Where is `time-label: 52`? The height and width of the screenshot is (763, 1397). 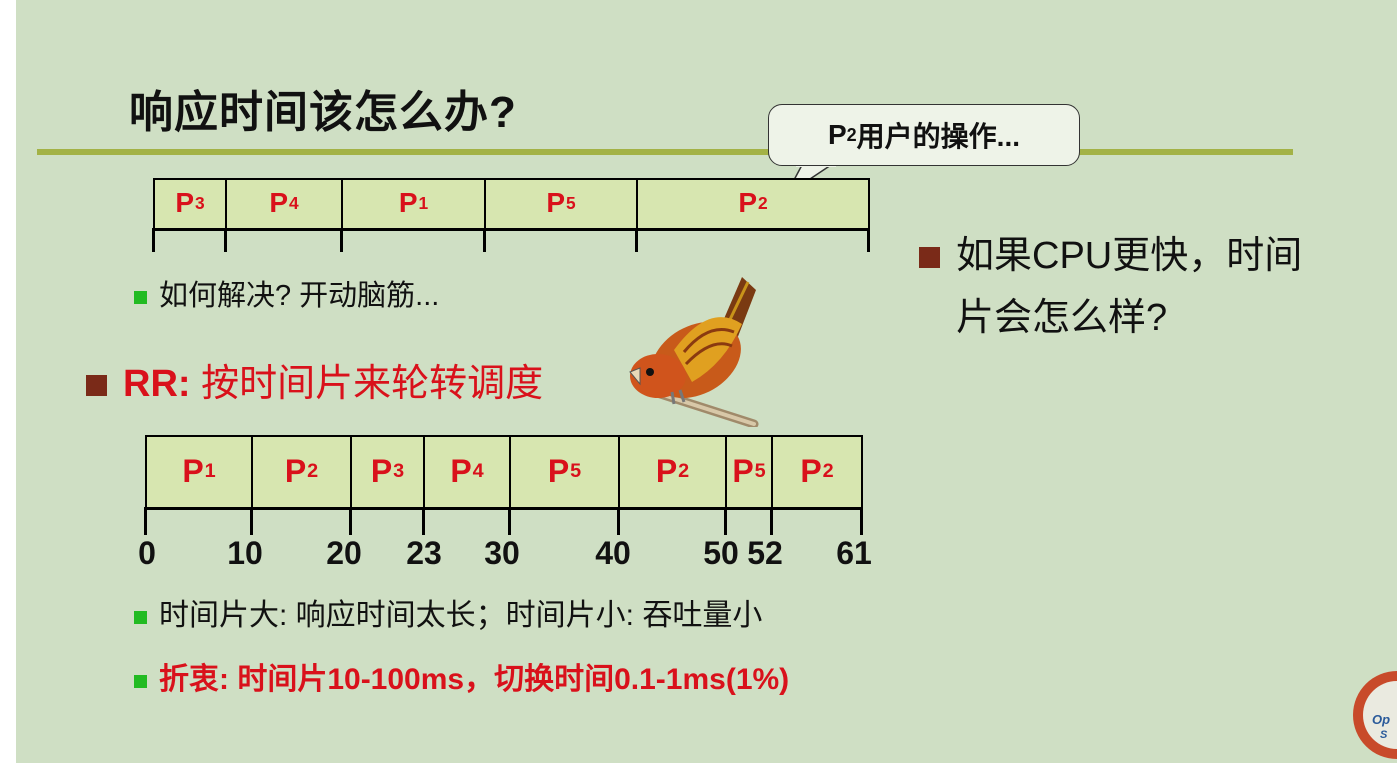
time-label: 52 is located at coordinates (765, 553).